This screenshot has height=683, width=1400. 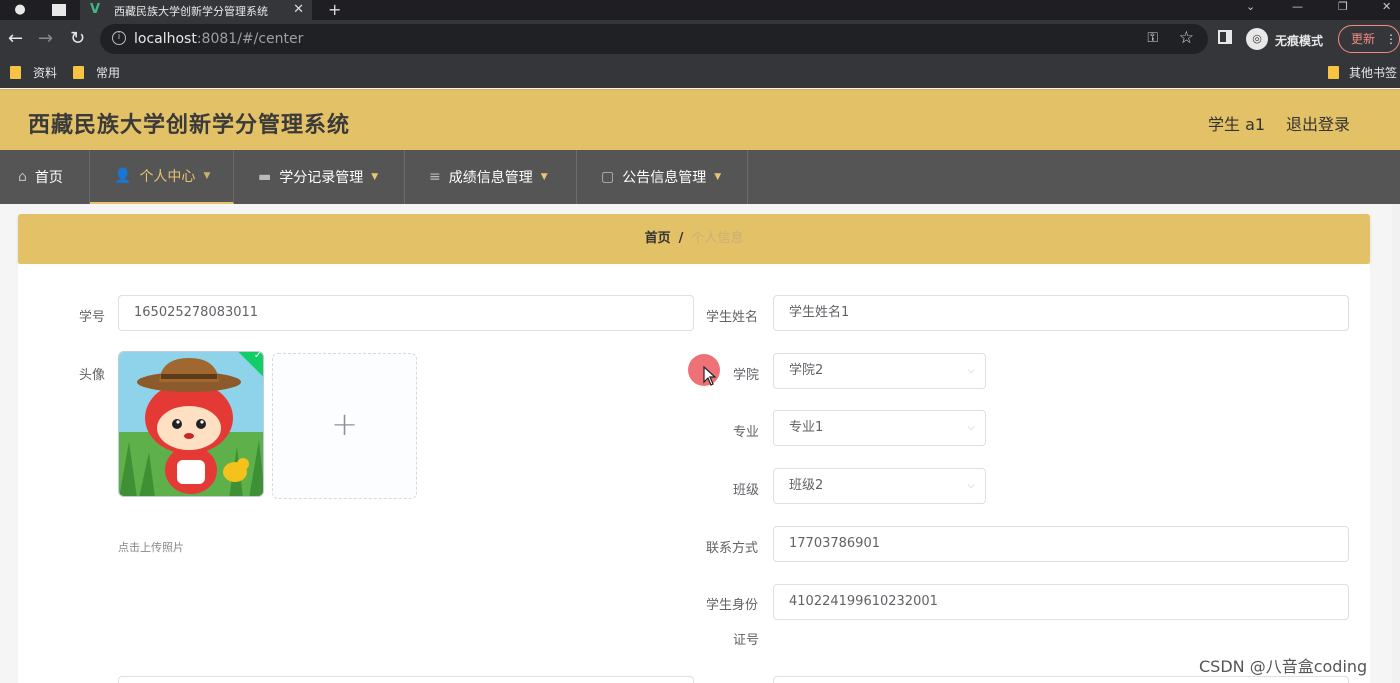 I want to click on page-scrollbar, so click(x=1396, y=443).